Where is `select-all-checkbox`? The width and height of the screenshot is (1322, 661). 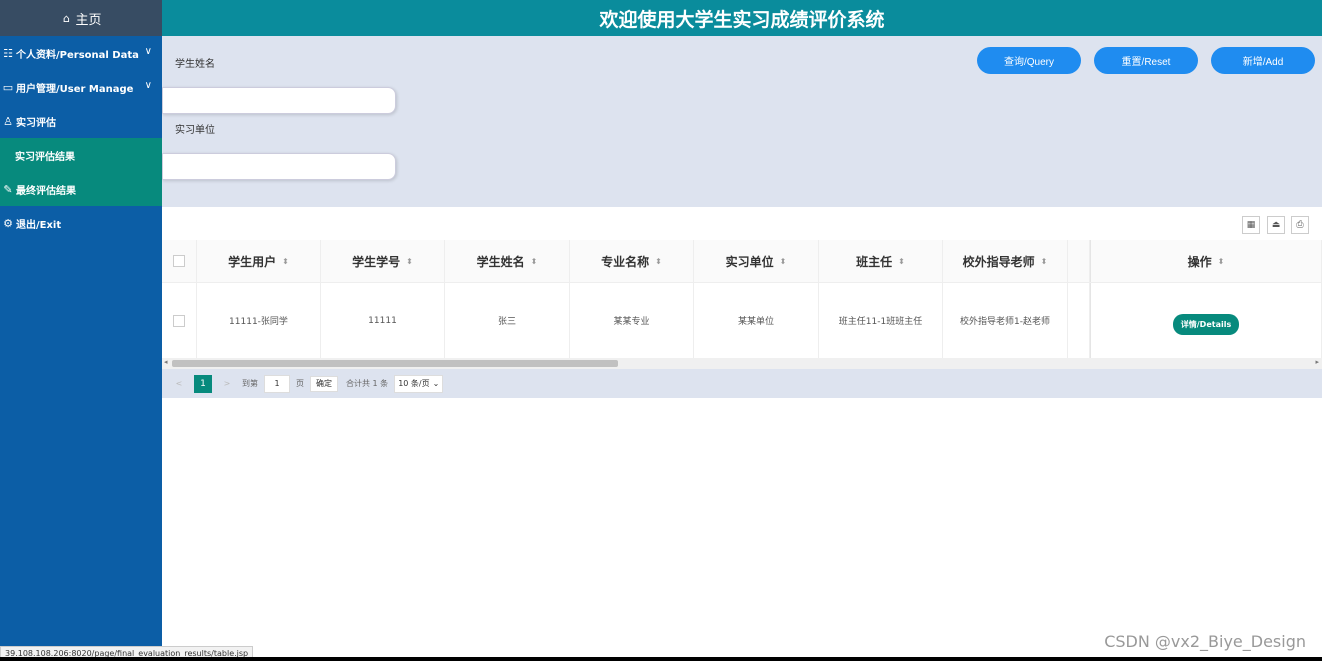
select-all-checkbox is located at coordinates (179, 261).